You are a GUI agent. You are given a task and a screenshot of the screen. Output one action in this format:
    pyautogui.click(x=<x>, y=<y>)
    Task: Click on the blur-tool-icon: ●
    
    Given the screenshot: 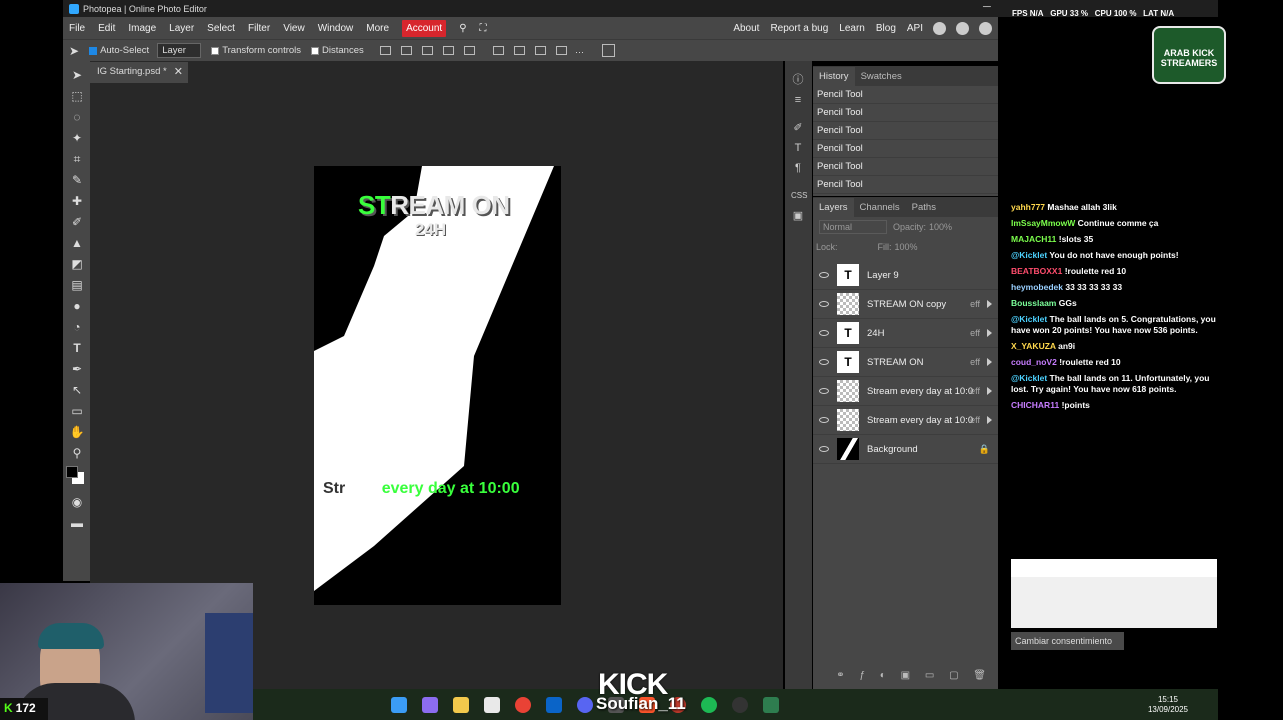 What is the action you would take?
    pyautogui.click(x=77, y=306)
    